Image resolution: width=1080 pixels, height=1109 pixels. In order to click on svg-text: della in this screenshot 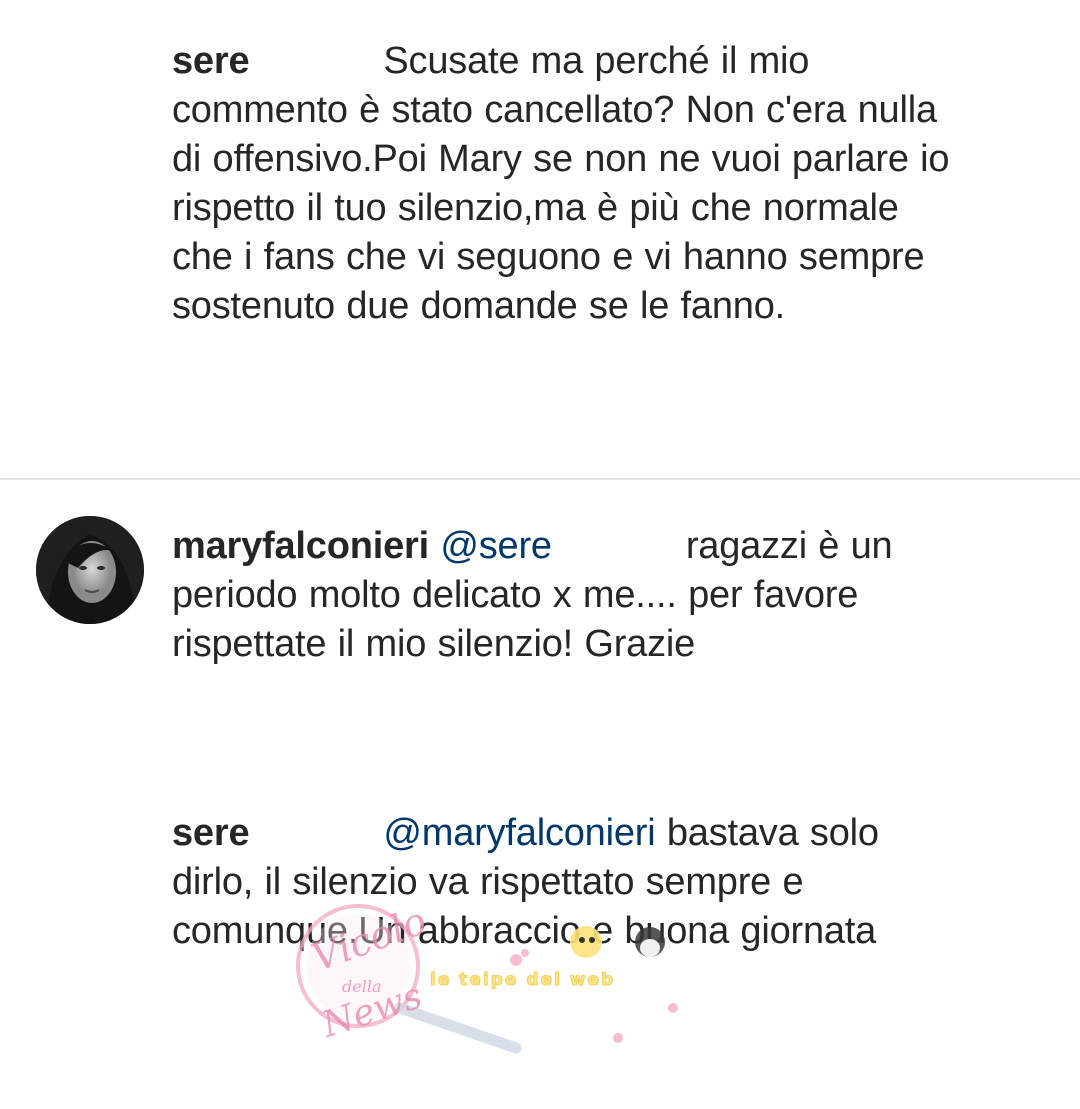, I will do `click(361, 986)`.